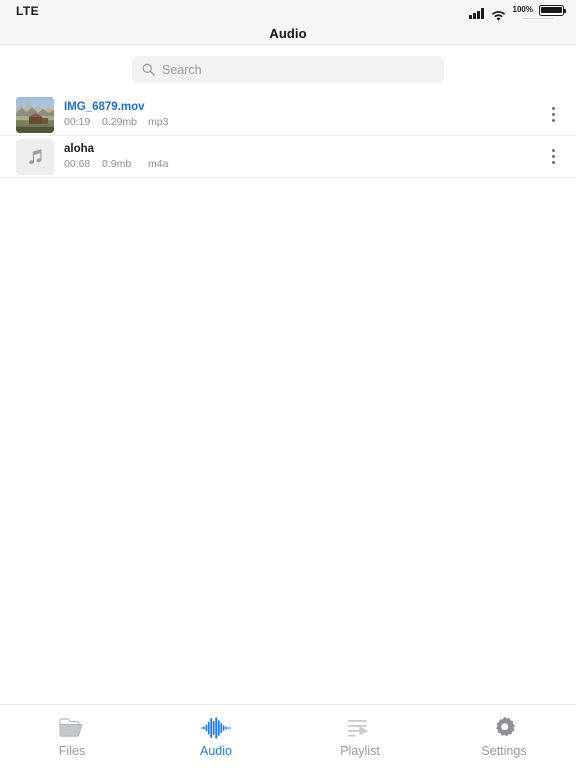  Describe the element at coordinates (553, 10) in the screenshot. I see `battery-full-icon` at that location.